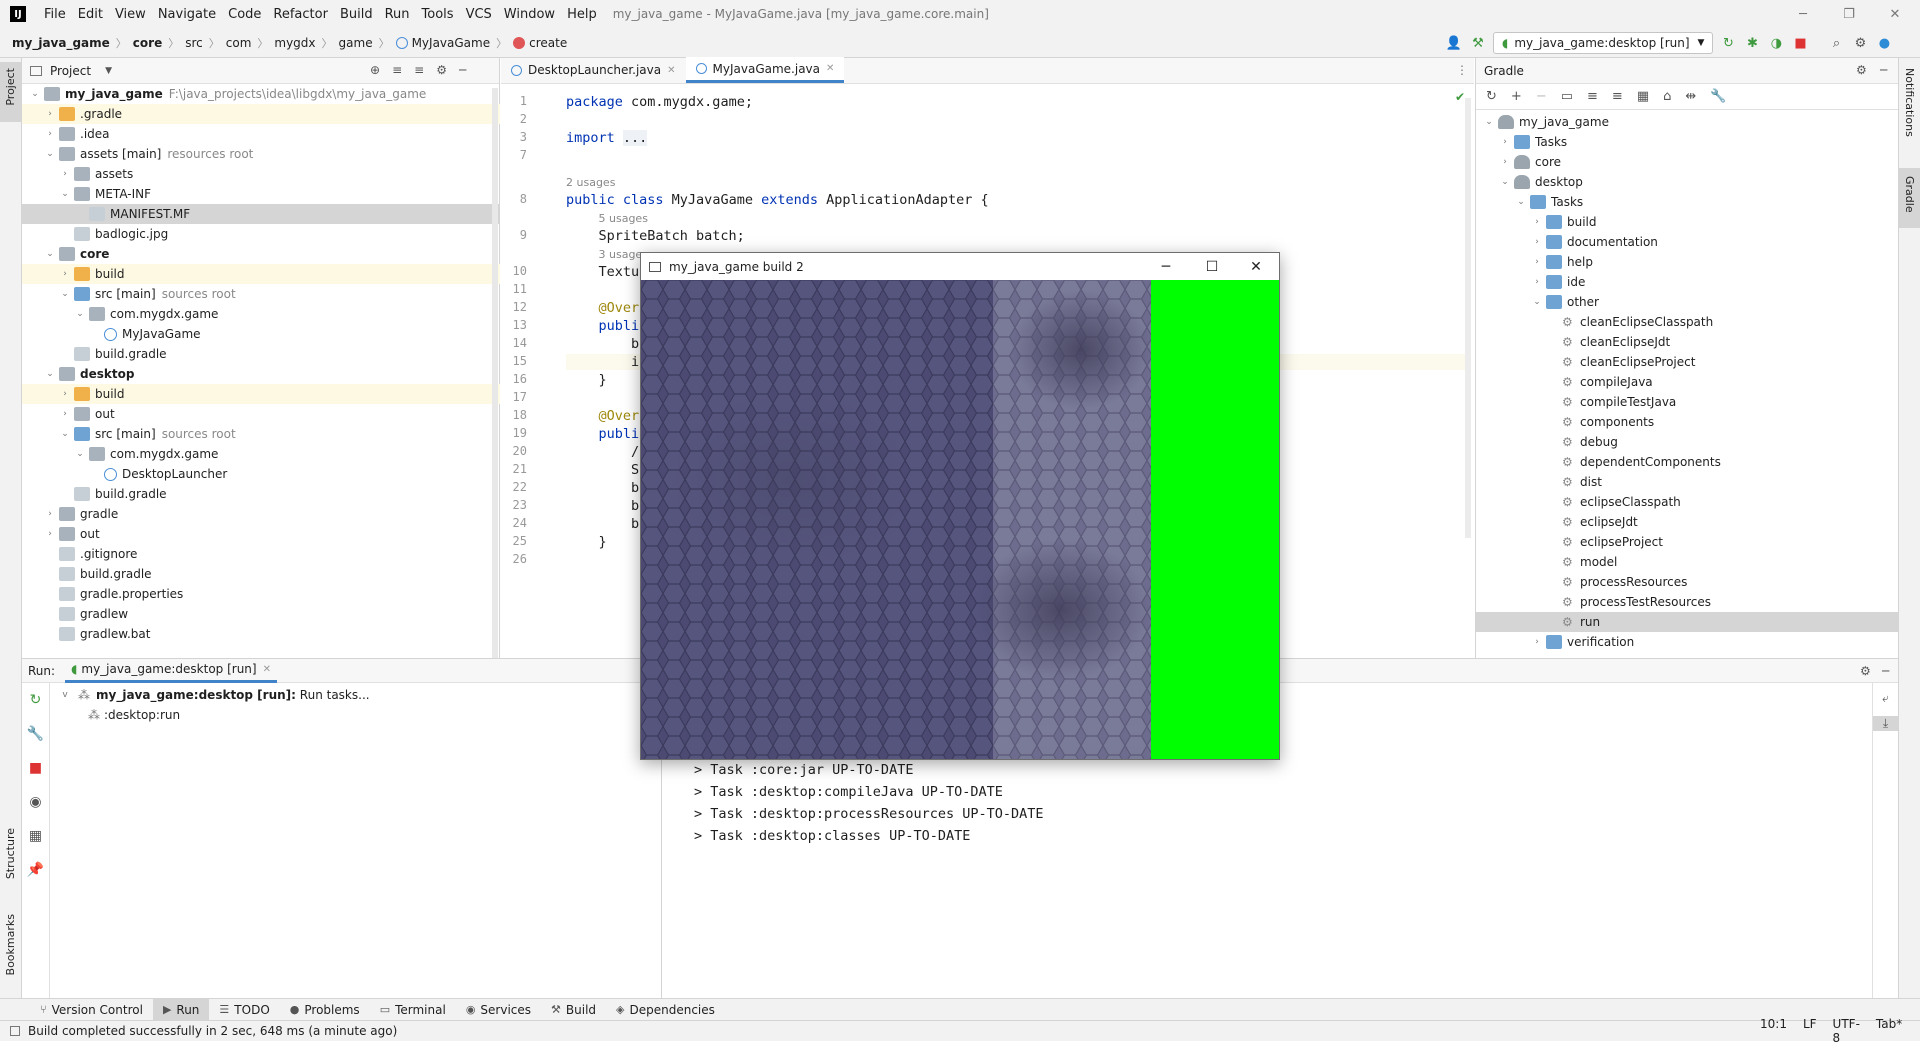 The height and width of the screenshot is (1045, 1920). I want to click on gradle-tree-node: ⚙ components, so click(1687, 422).